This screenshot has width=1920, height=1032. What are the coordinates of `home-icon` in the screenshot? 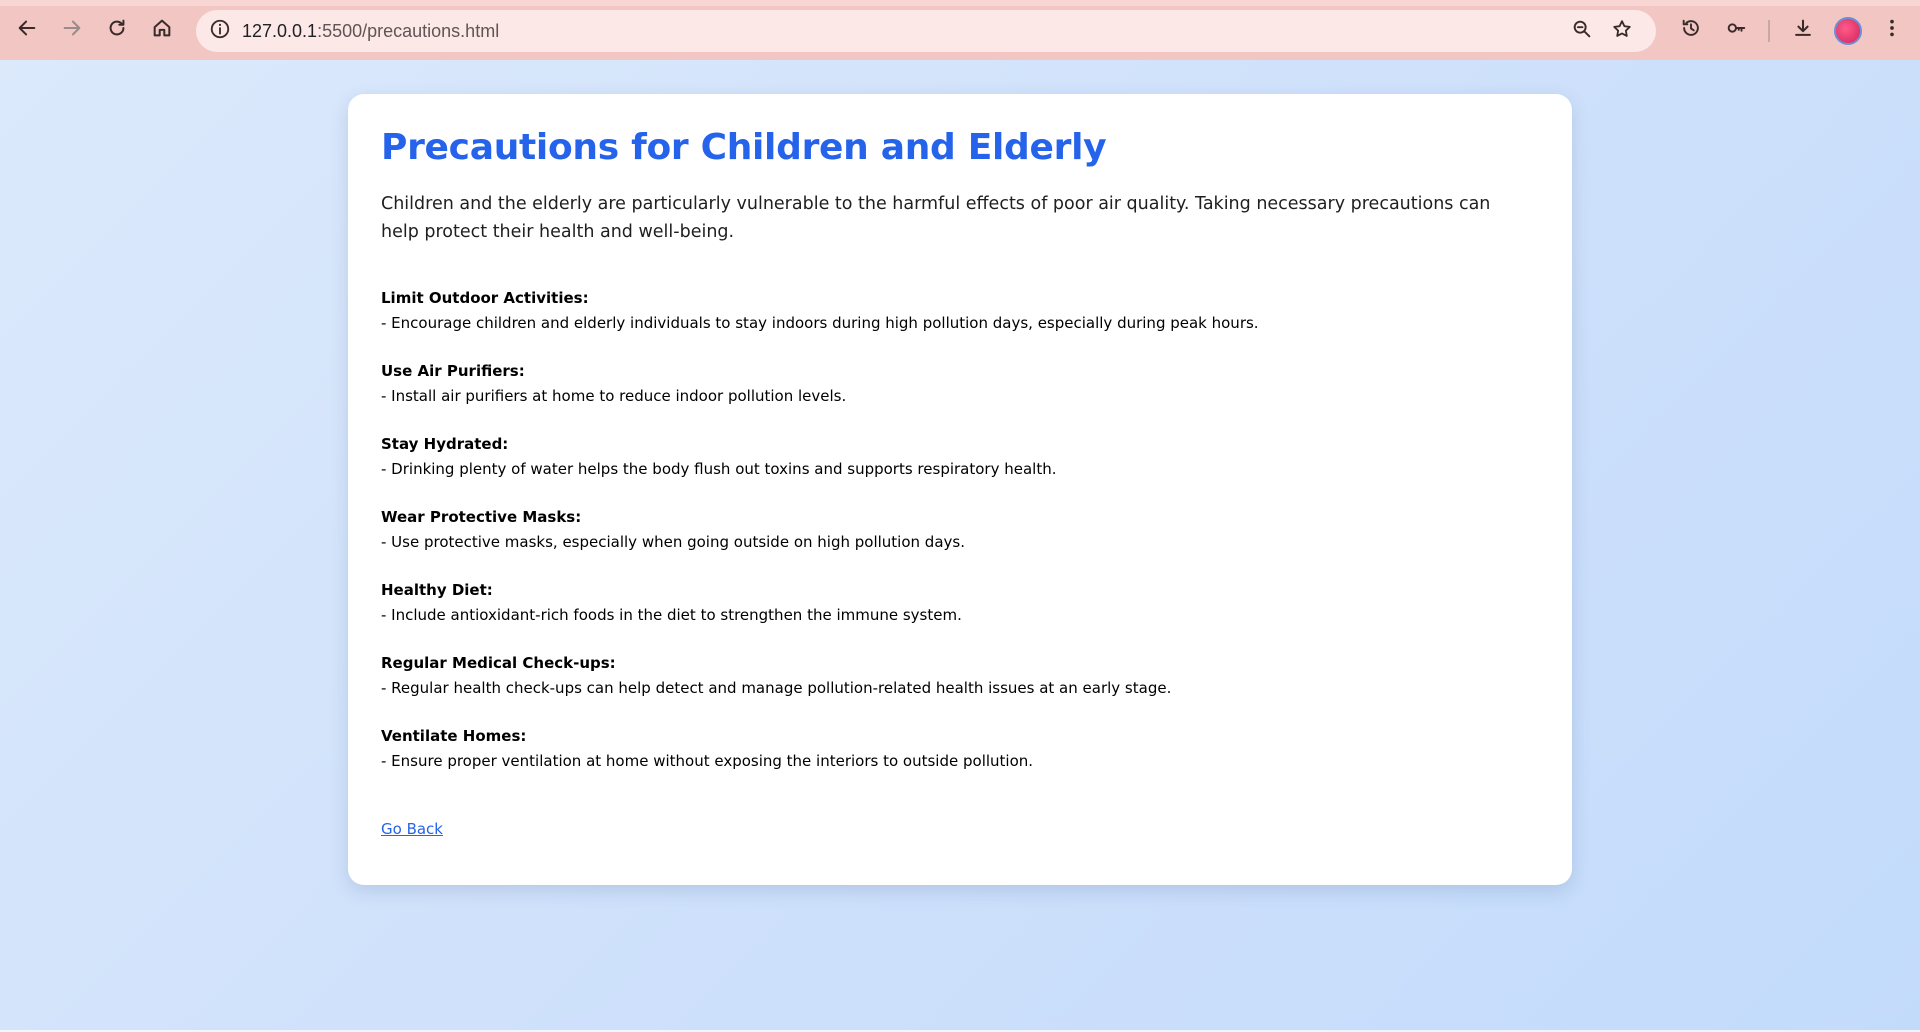 It's located at (162, 30).